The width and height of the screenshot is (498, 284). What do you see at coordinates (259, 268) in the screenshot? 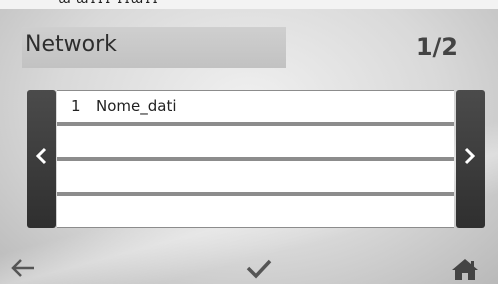
I see `check-icon` at bounding box center [259, 268].